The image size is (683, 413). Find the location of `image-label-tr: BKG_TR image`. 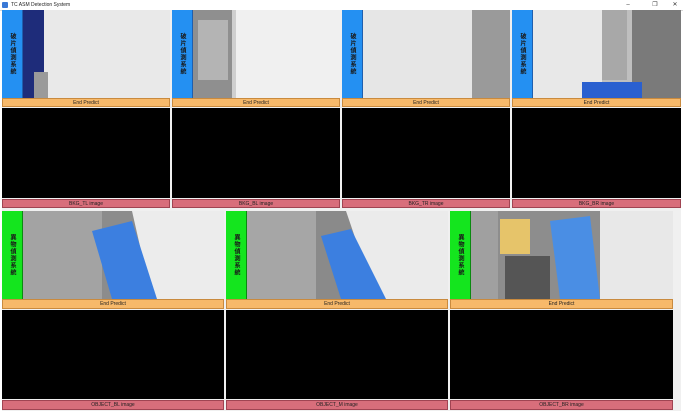

image-label-tr: BKG_TR image is located at coordinates (426, 203).